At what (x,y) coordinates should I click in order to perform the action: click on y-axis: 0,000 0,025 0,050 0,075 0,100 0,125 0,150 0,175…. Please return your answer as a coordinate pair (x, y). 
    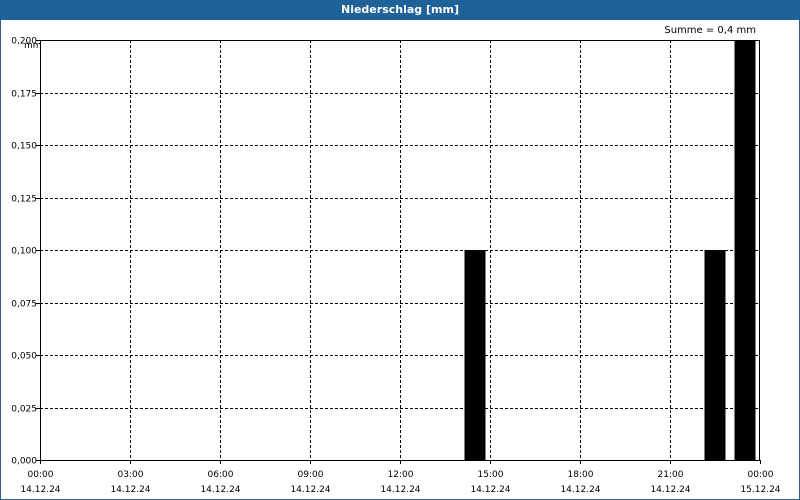
    Looking at the image, I should click on (25, 252).